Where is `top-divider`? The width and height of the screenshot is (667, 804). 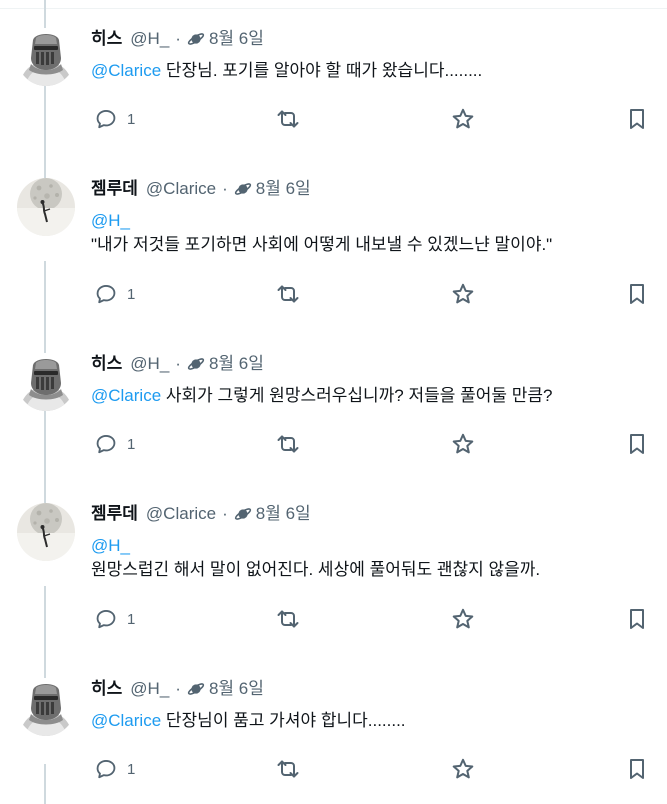 top-divider is located at coordinates (333, 8).